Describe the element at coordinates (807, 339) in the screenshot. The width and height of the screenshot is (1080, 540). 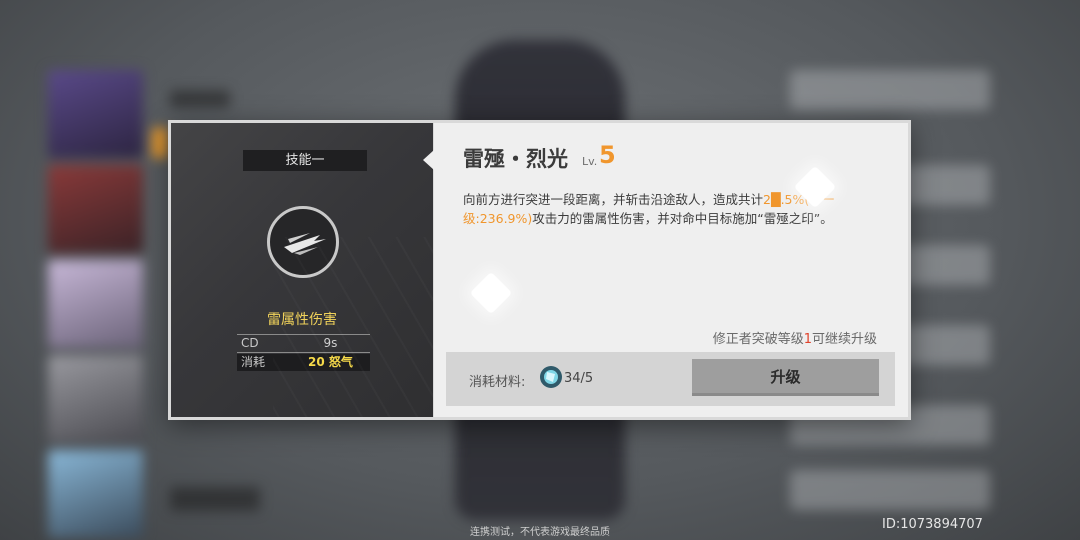
I see `upgrade-note-level: 1` at that location.